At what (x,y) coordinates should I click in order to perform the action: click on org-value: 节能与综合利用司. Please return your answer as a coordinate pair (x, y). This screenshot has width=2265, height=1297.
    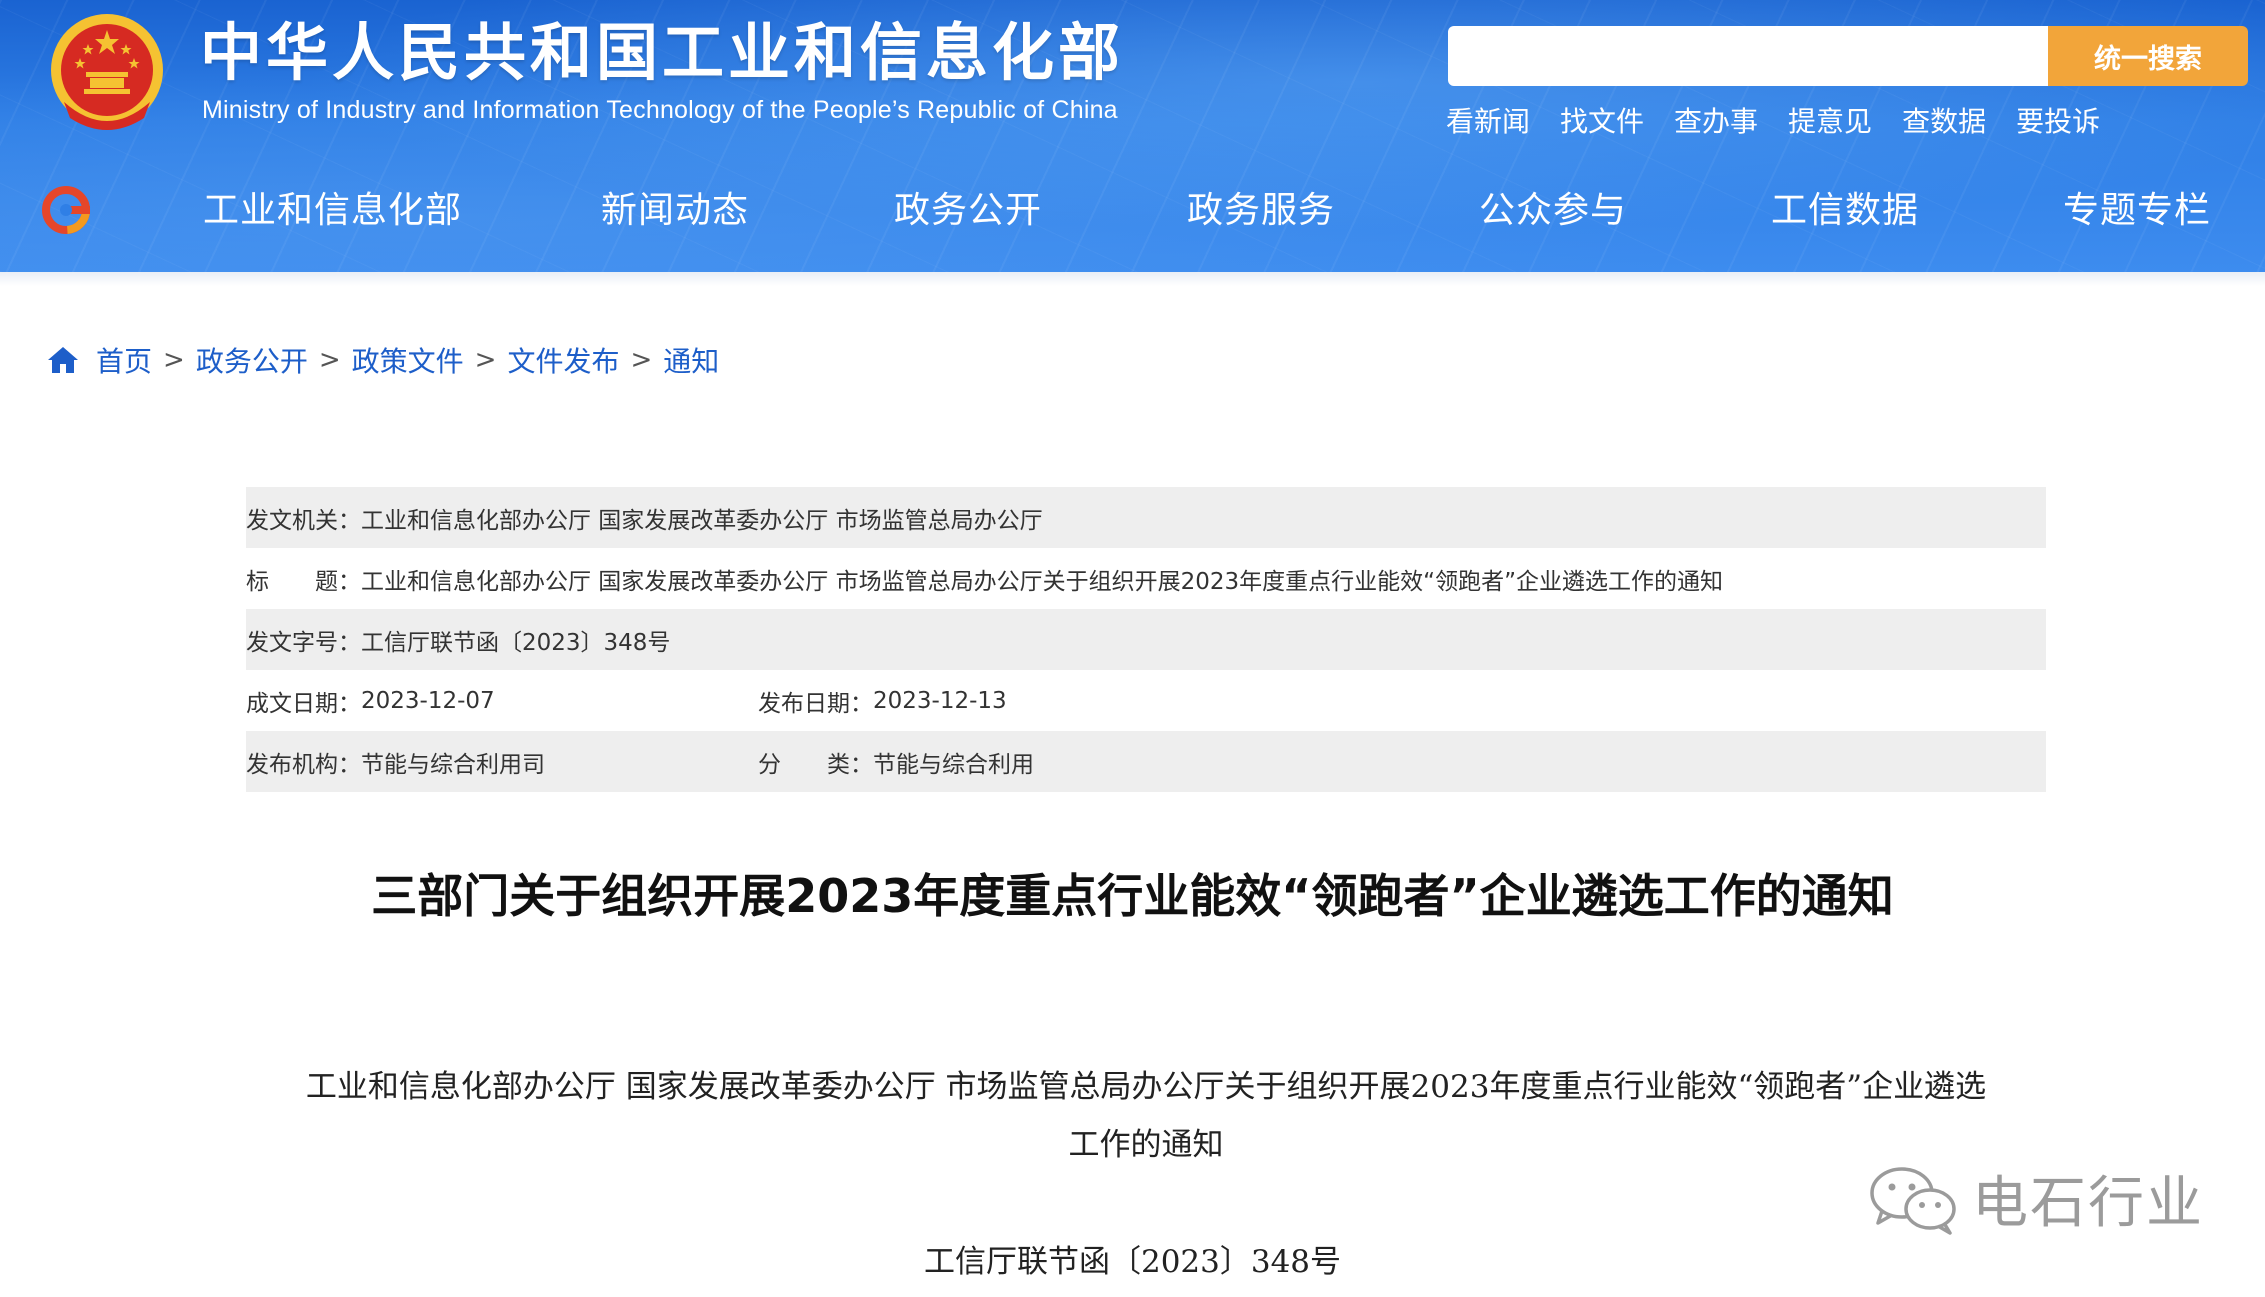
    Looking at the image, I should click on (453, 764).